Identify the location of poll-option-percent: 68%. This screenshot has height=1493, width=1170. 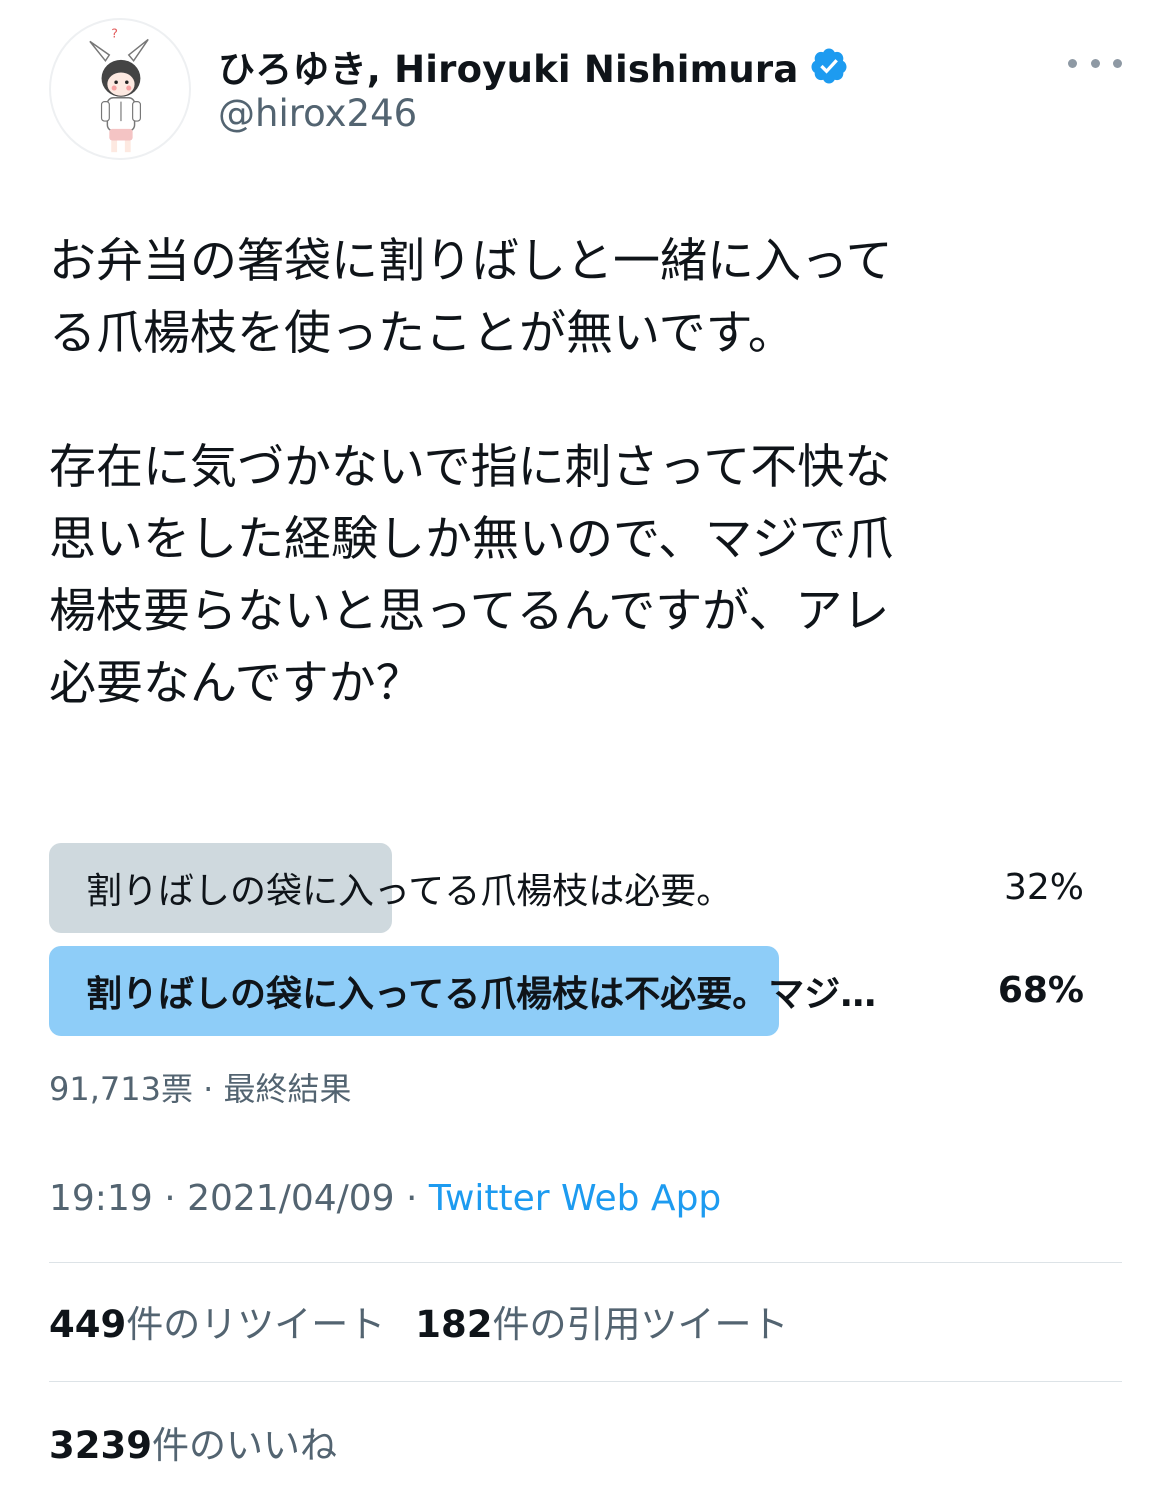
(1040, 990).